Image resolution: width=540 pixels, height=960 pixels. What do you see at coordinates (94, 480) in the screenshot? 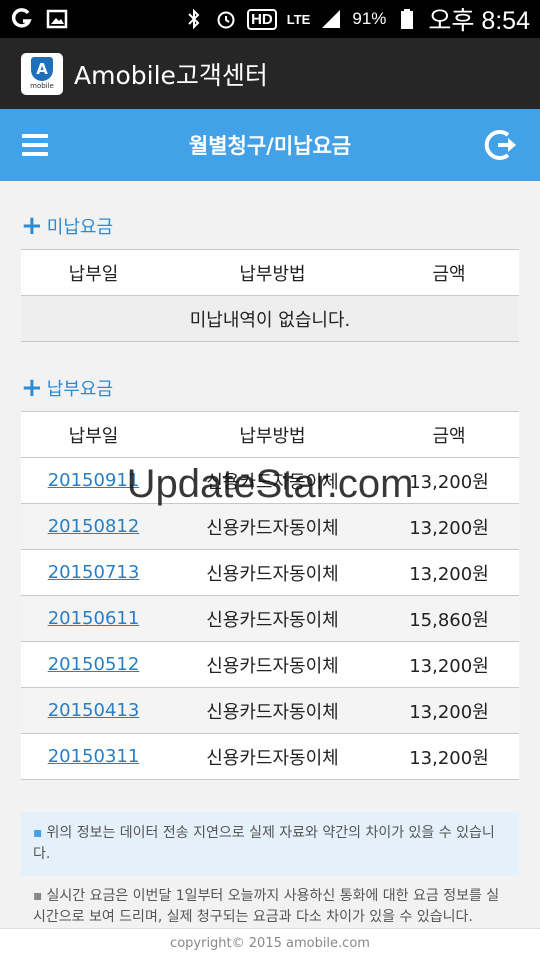
I see `payment-date-link: 20150911` at bounding box center [94, 480].